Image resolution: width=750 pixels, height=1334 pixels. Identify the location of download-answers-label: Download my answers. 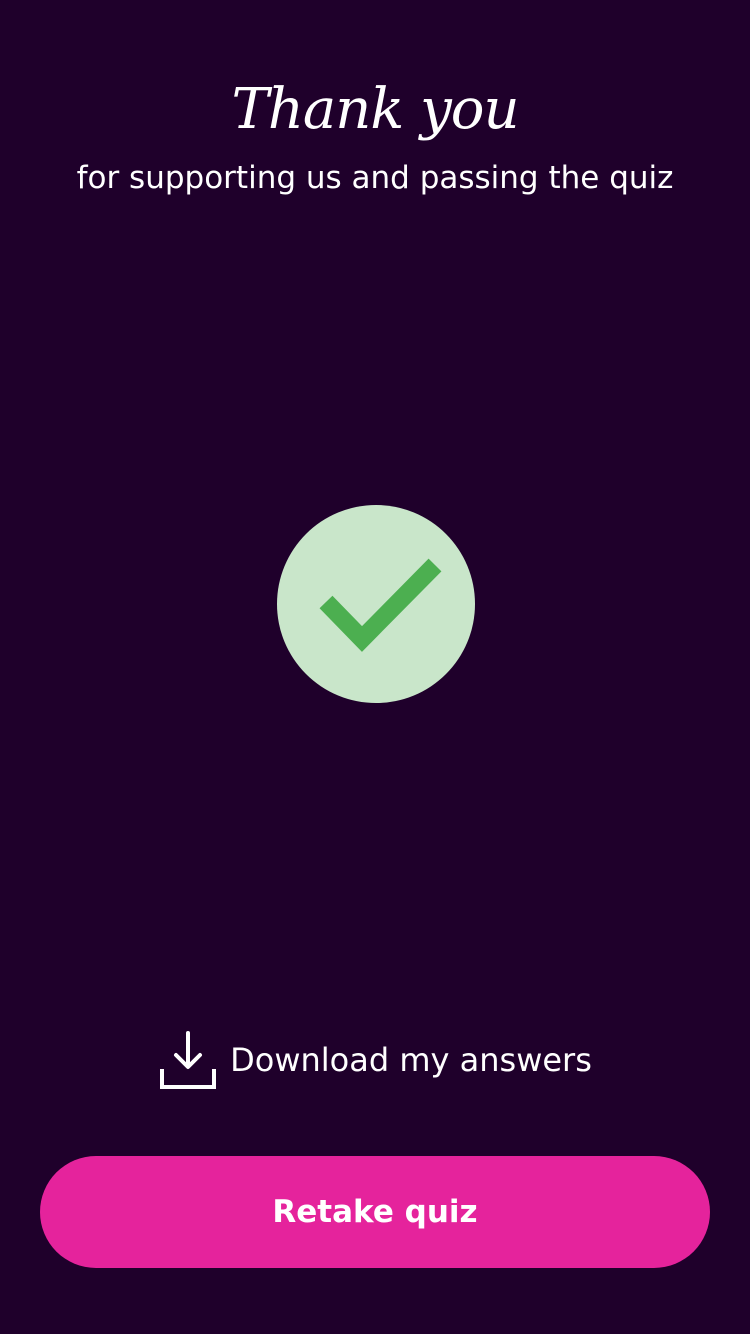
(411, 1060).